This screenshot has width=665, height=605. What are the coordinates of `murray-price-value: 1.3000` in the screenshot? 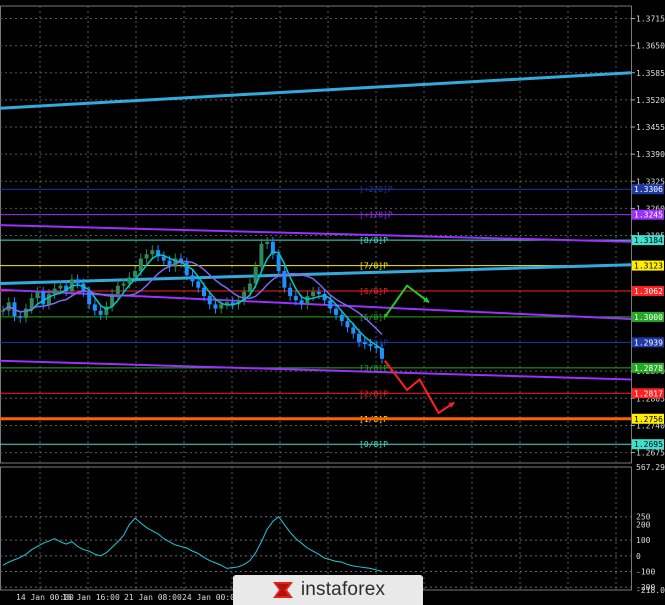 It's located at (648, 317).